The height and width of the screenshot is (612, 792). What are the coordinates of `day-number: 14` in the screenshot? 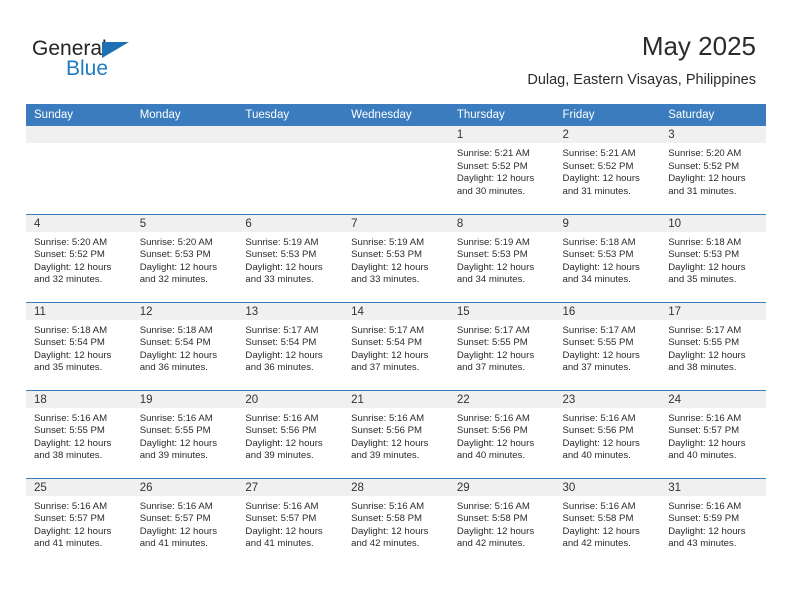 It's located at (396, 311).